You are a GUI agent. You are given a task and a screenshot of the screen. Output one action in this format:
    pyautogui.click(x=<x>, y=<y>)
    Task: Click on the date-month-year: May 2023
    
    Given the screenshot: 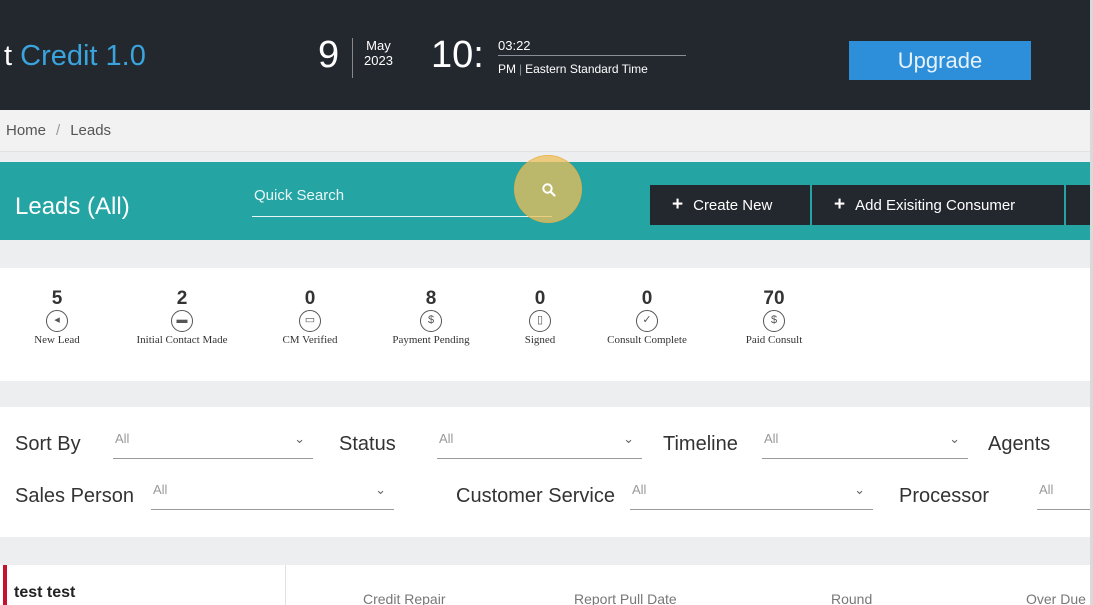 What is the action you would take?
    pyautogui.click(x=378, y=53)
    